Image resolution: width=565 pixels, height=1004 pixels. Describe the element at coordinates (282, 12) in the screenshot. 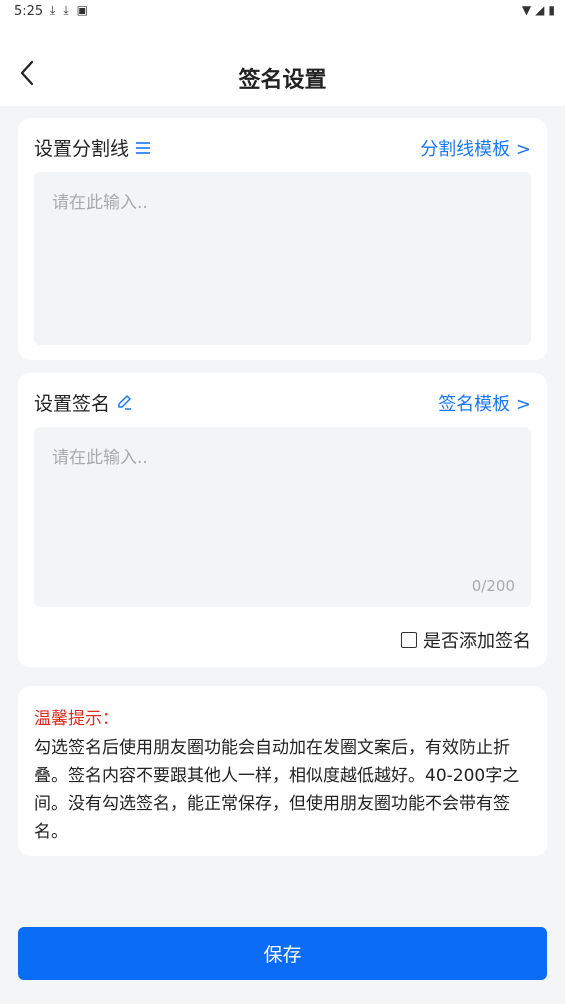

I see `status-bar: 5:25 ⤓ ⤓ ▣ ▼ ◢ ▮` at that location.